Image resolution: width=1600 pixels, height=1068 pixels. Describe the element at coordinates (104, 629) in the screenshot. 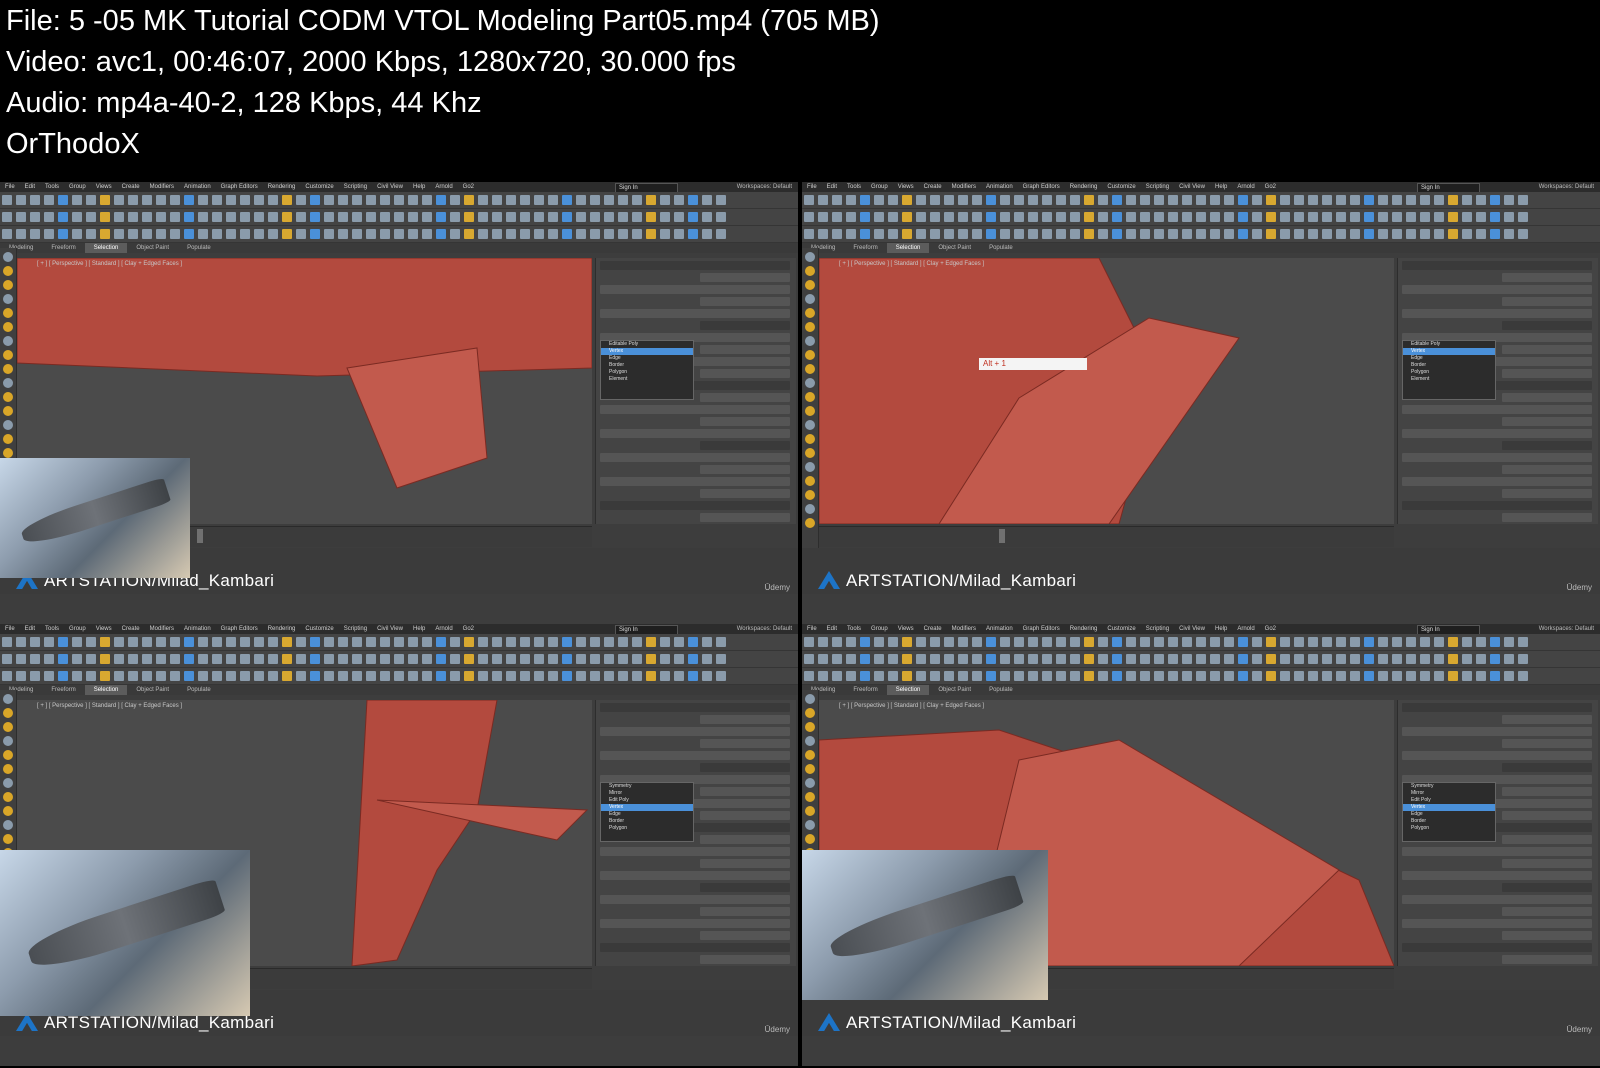

I see `menu-item: Views` at that location.